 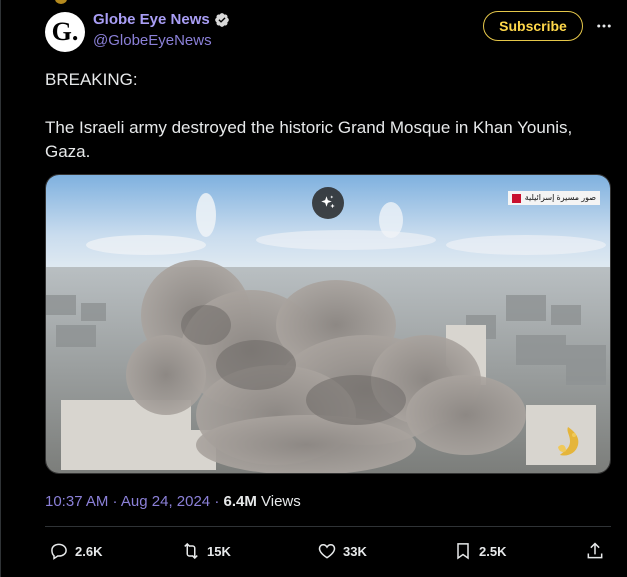 I want to click on bookmark-icon, so click(x=463, y=551).